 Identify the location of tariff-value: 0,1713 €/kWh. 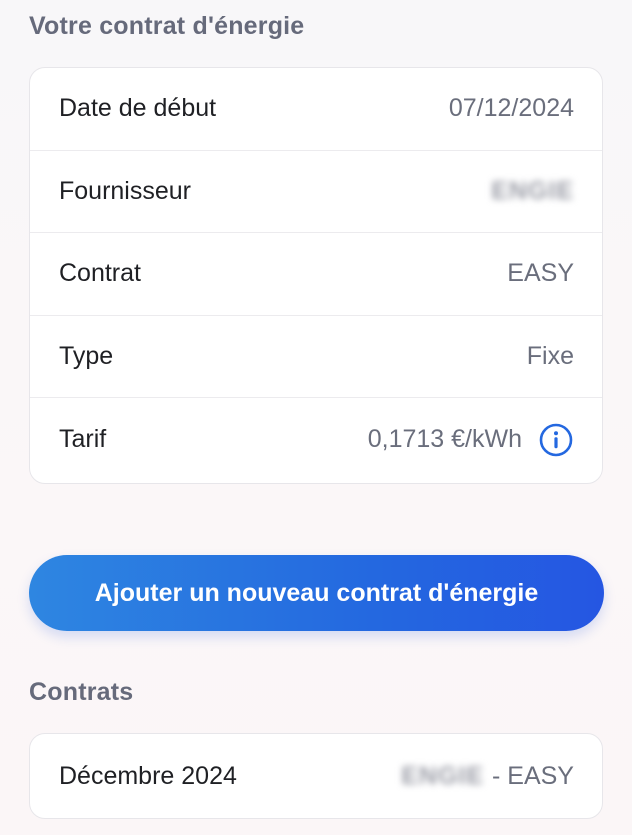
(444, 439).